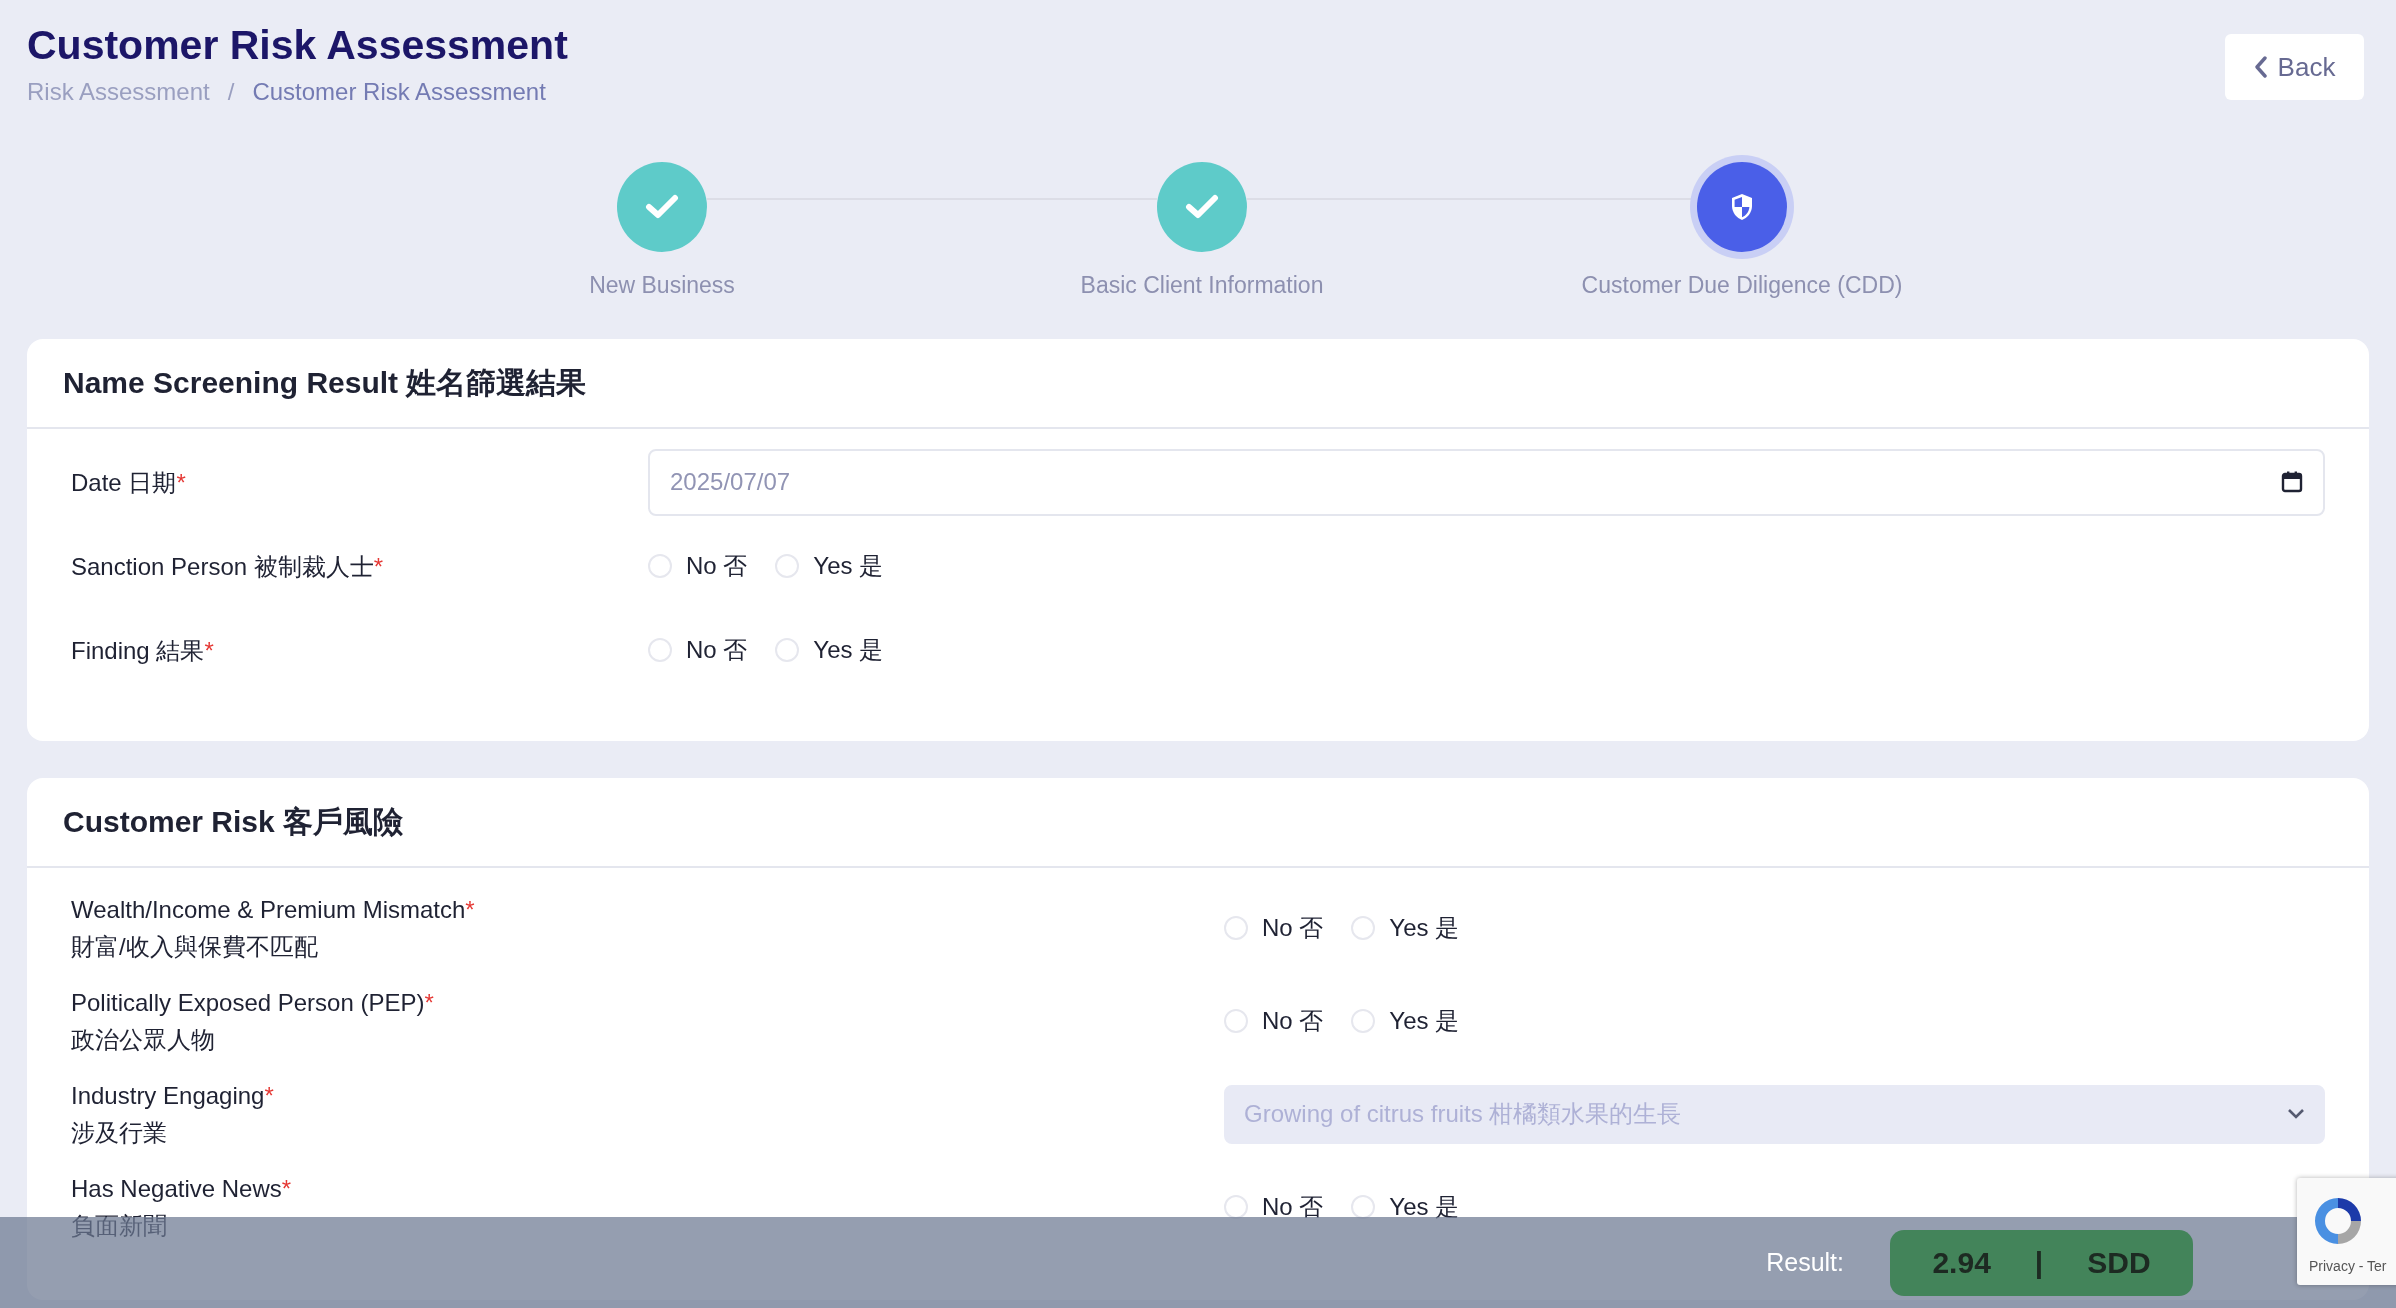 Image resolution: width=2396 pixels, height=1308 pixels. What do you see at coordinates (297, 45) in the screenshot?
I see `page-title: Customer Risk Assessment` at bounding box center [297, 45].